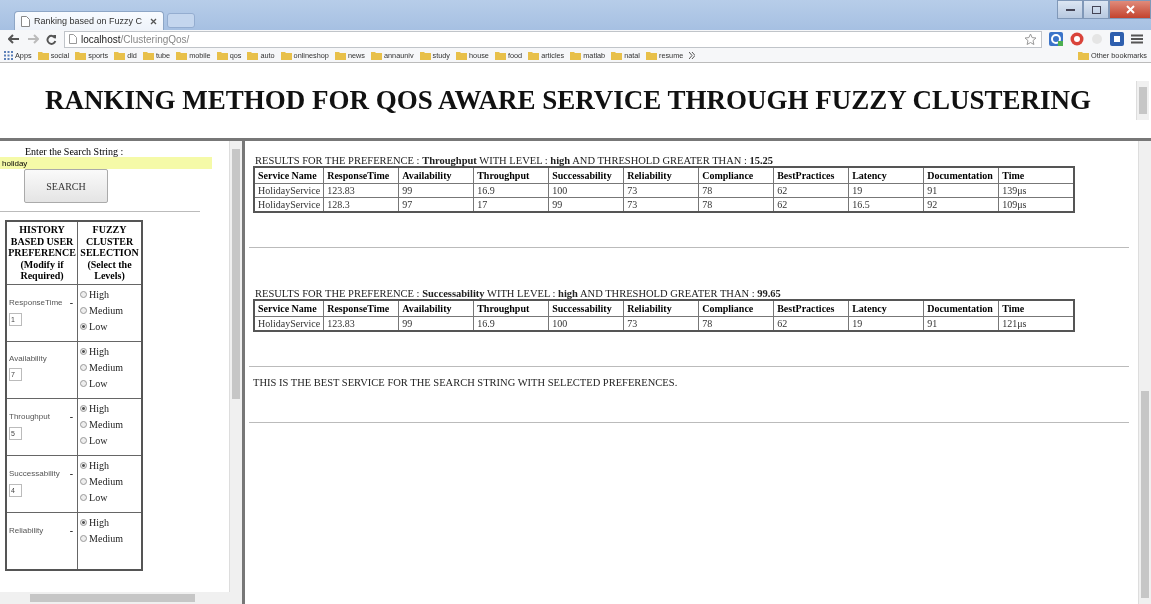 The height and width of the screenshot is (604, 1151). Describe the element at coordinates (29, 416) in the screenshot. I see `preference-name: Throughput` at that location.